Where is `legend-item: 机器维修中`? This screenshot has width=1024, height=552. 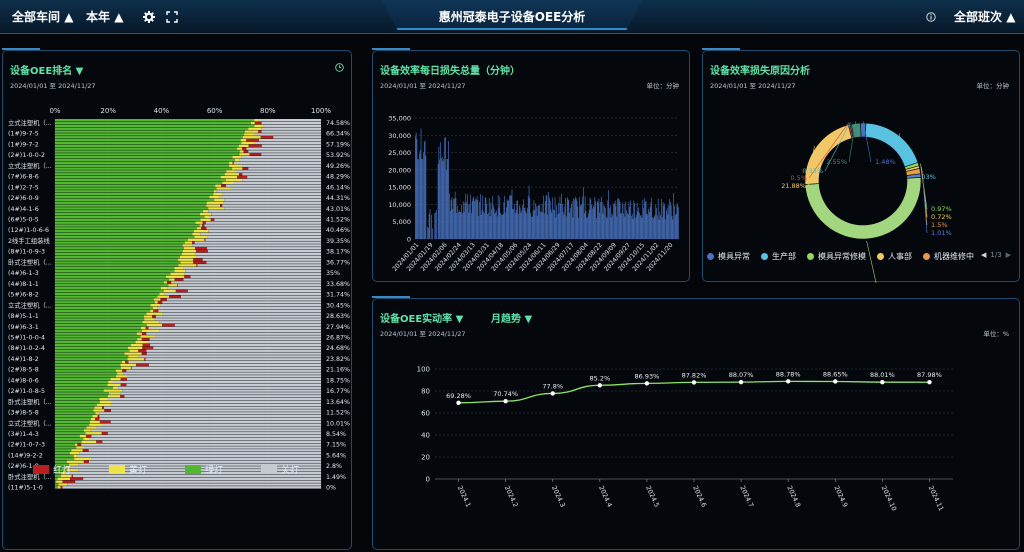 legend-item: 机器维修中 is located at coordinates (948, 256).